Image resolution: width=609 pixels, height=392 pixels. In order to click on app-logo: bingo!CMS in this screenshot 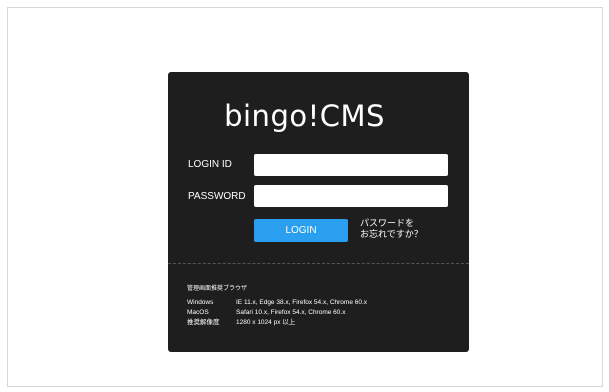, I will do `click(304, 116)`.